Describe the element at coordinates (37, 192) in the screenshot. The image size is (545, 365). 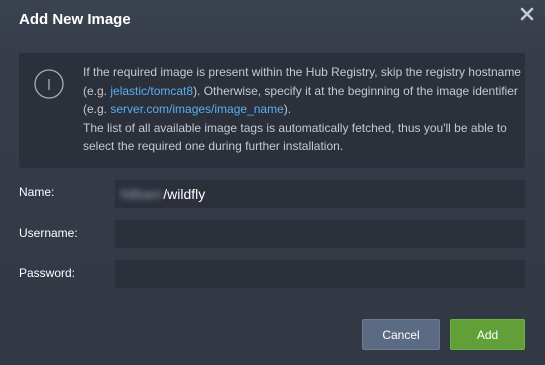
I see `name-label: Name:` at that location.